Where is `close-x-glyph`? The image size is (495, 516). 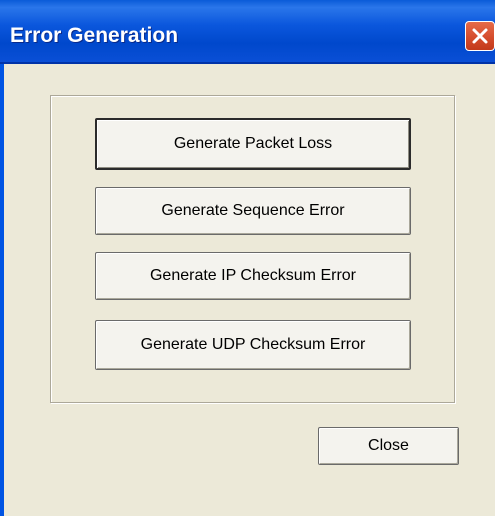 close-x-glyph is located at coordinates (480, 36).